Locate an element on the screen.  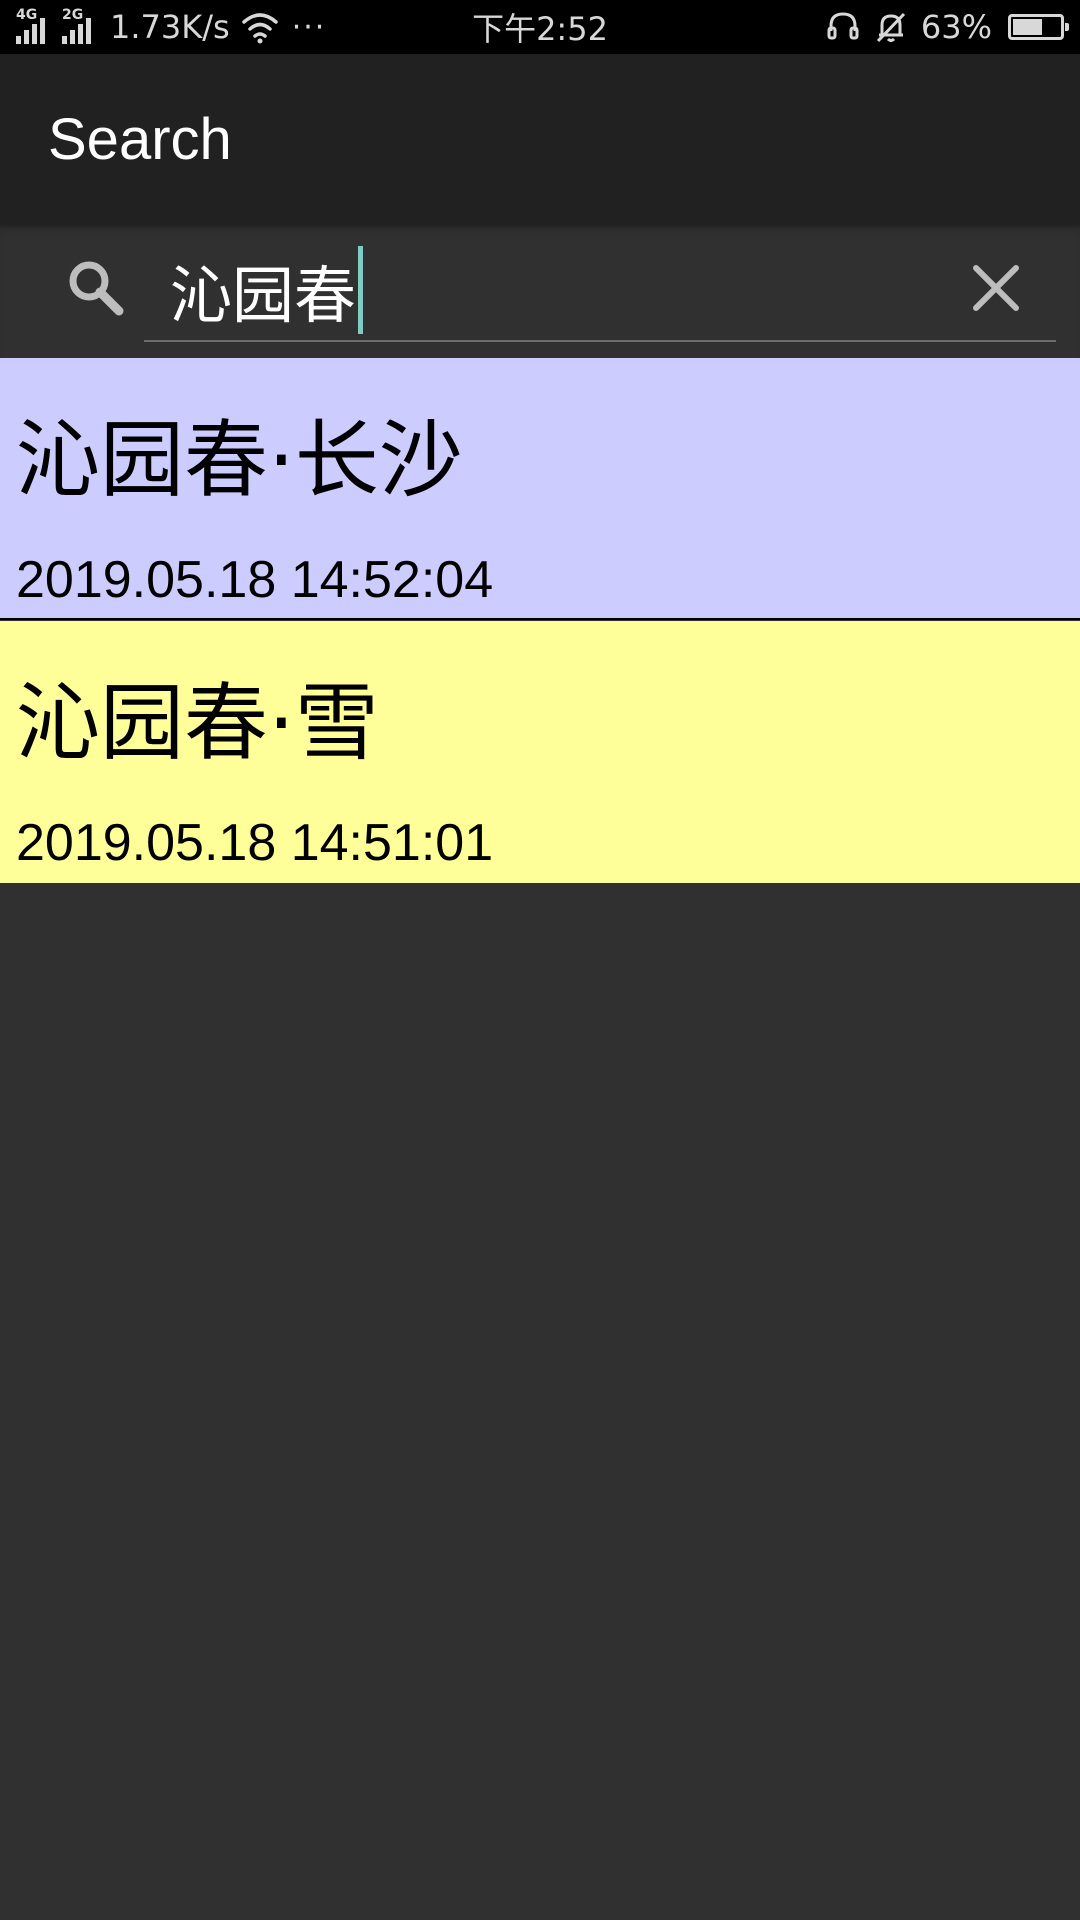
page-title: Search is located at coordinates (140, 139).